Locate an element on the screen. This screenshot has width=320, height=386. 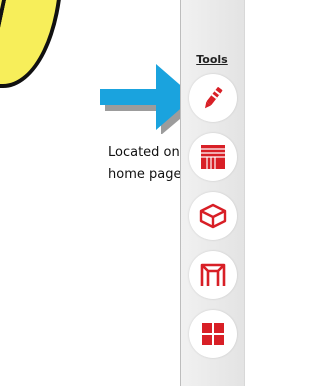
layers-icon is located at coordinates (213, 157).